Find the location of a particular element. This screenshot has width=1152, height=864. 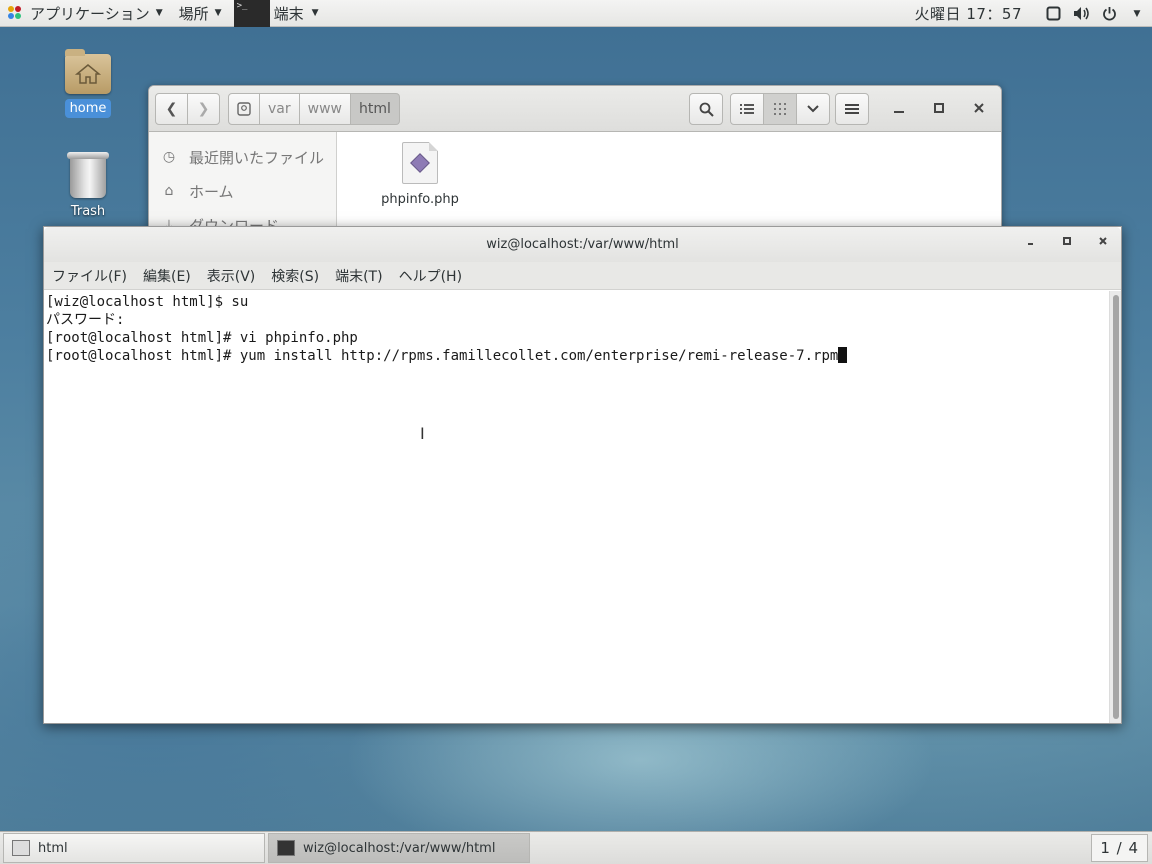

sidebar-item-home: ⌂ ホーム is located at coordinates (242, 191).